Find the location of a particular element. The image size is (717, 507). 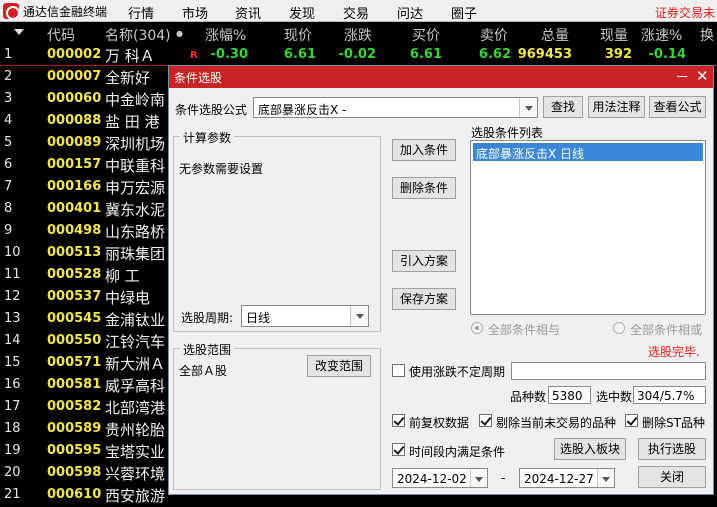

row-index: 3 is located at coordinates (8, 98).